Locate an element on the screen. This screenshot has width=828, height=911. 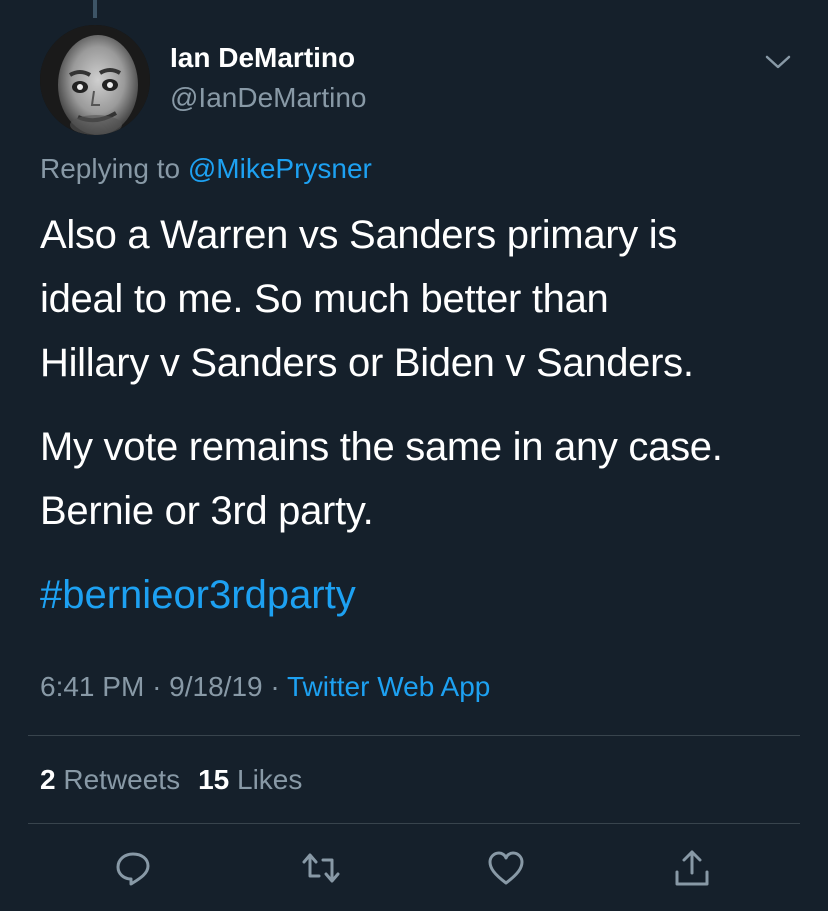
replying-to-mention: @MikePrysner is located at coordinates (280, 168).